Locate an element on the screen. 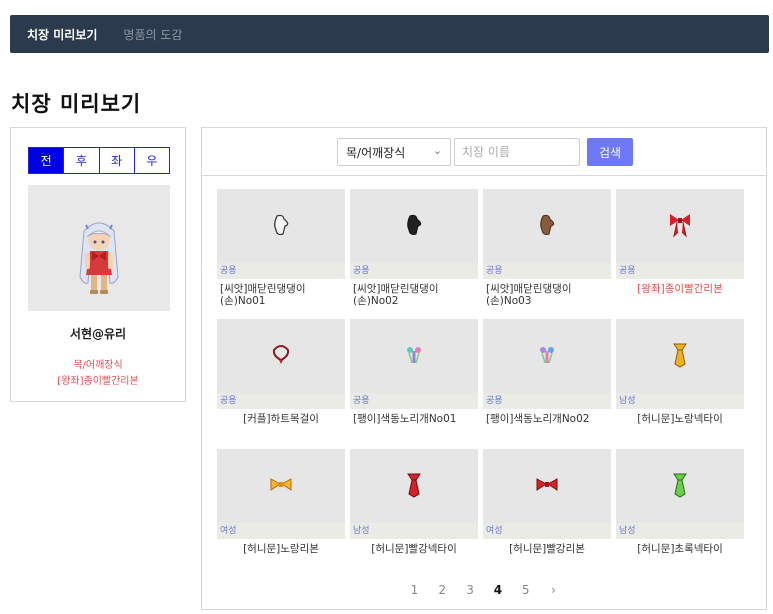  page-link-4-current: 4 is located at coordinates (498, 590).